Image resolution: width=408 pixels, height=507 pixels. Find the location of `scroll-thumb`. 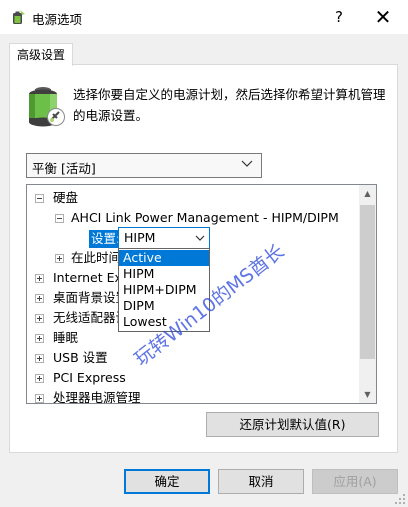

scroll-thumb is located at coordinates (367, 282).